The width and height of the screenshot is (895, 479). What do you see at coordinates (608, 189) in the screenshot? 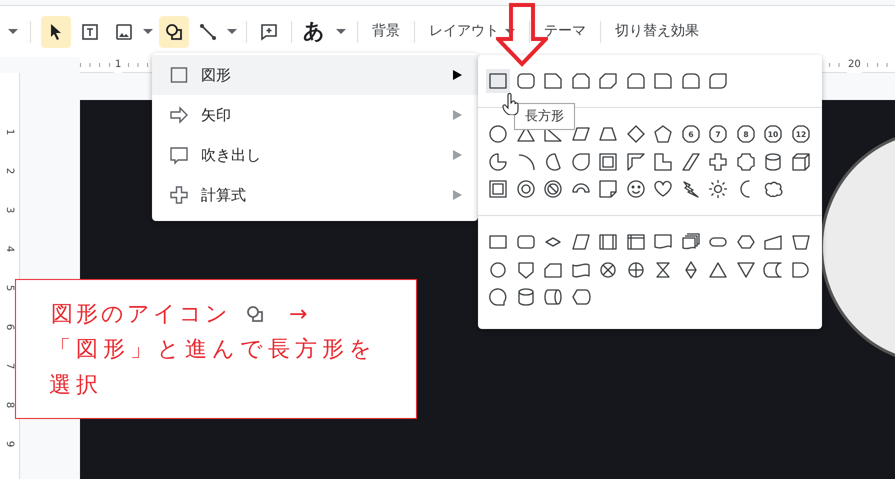
I see `folded-corner-icon` at bounding box center [608, 189].